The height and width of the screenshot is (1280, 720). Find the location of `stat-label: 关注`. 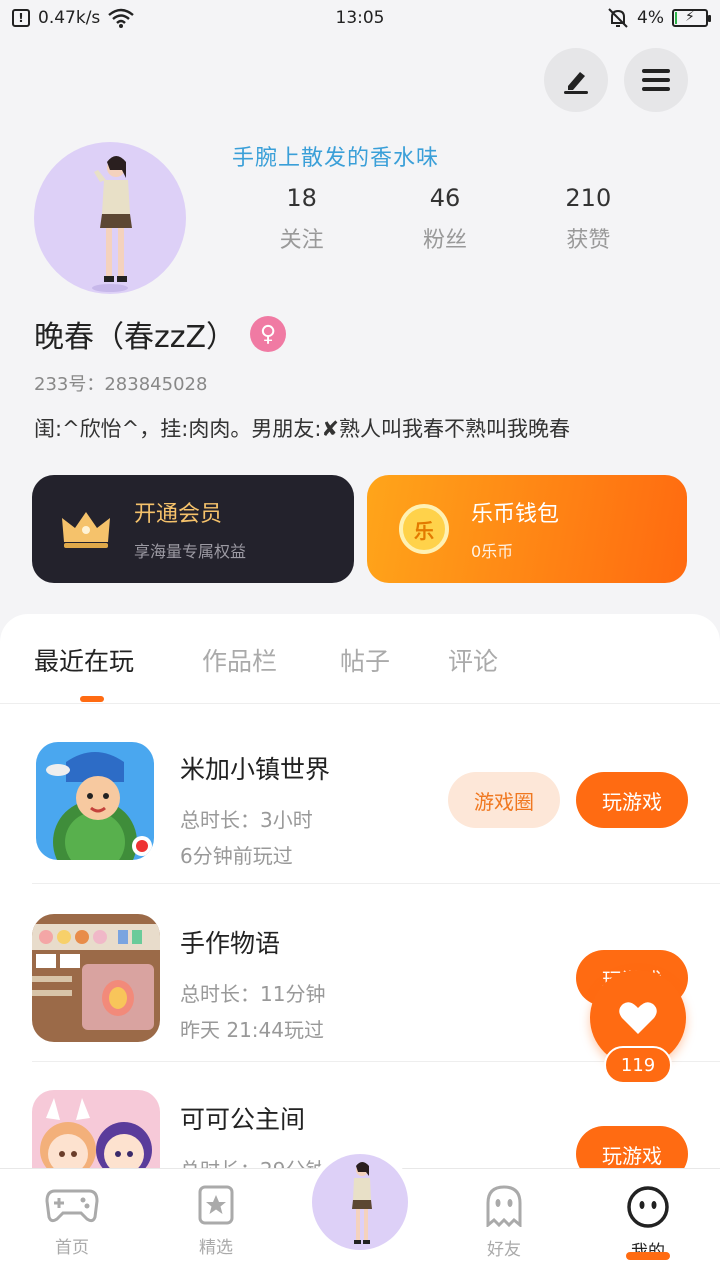

stat-label: 关注 is located at coordinates (301, 240).